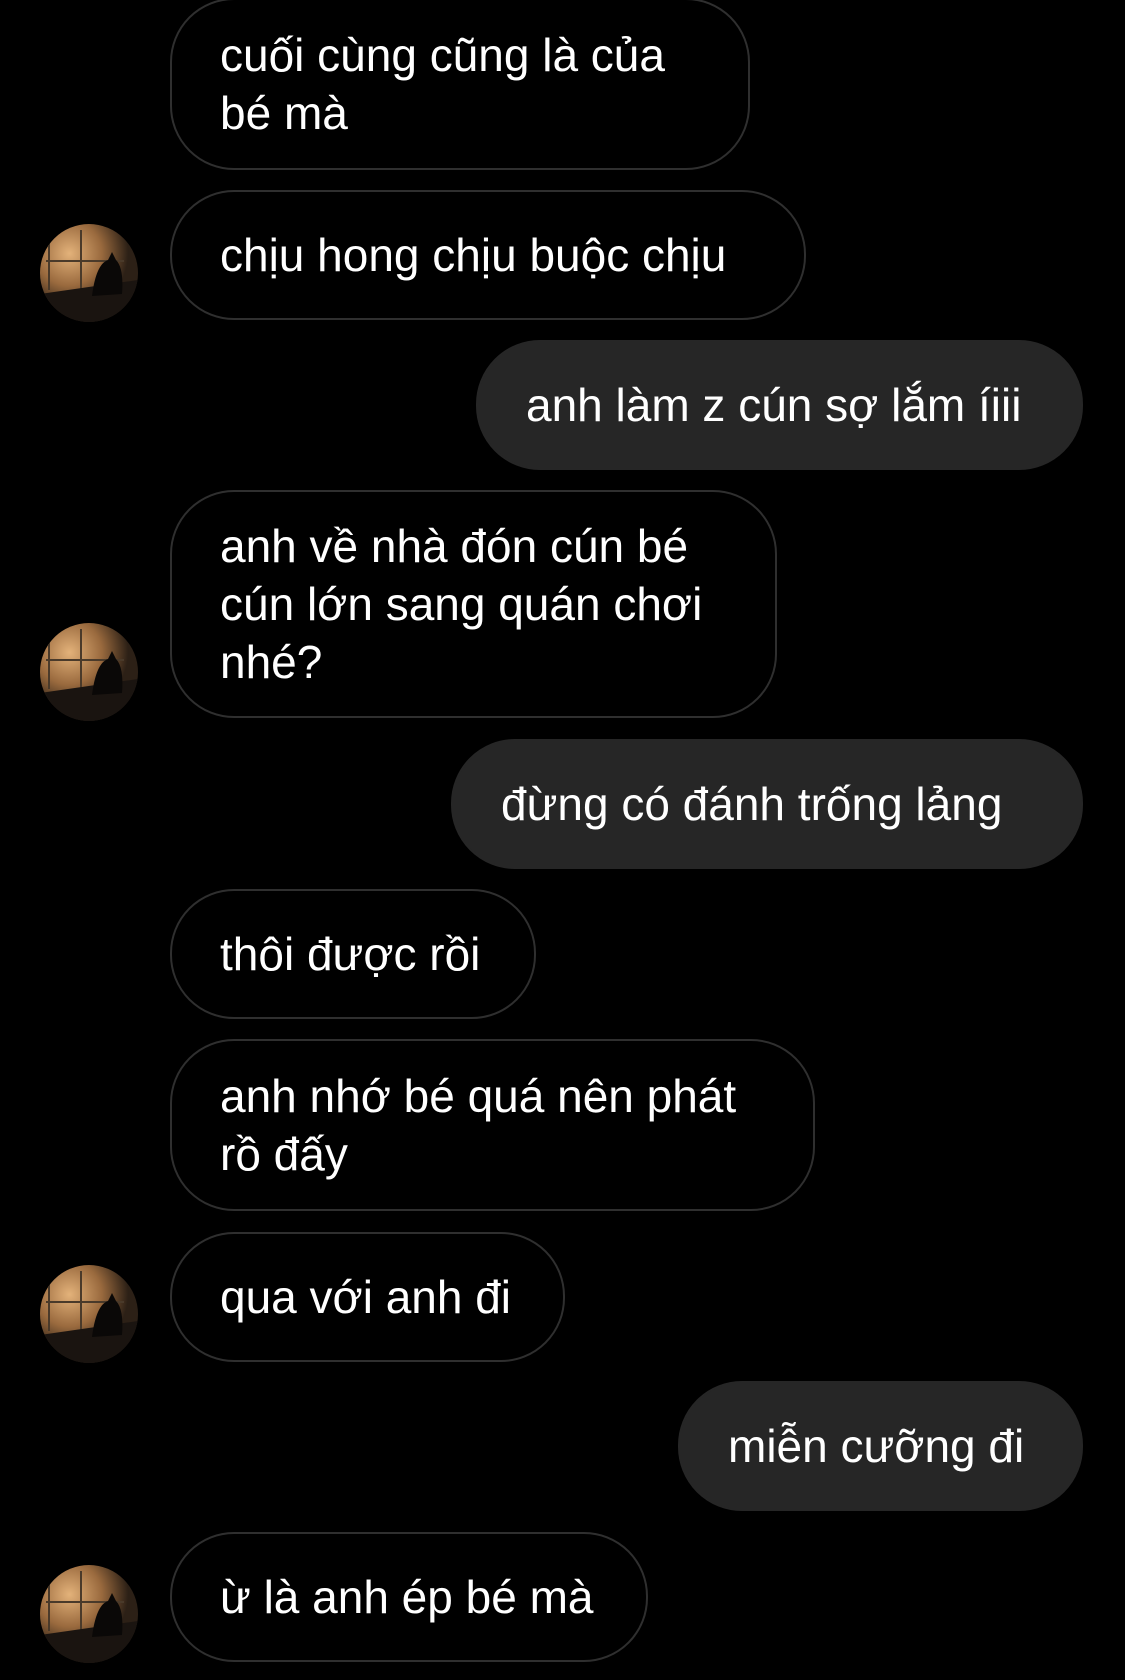 Image resolution: width=1125 pixels, height=1680 pixels. I want to click on incoming-message-bubble: ừ là anh ép bé mà, so click(409, 1597).